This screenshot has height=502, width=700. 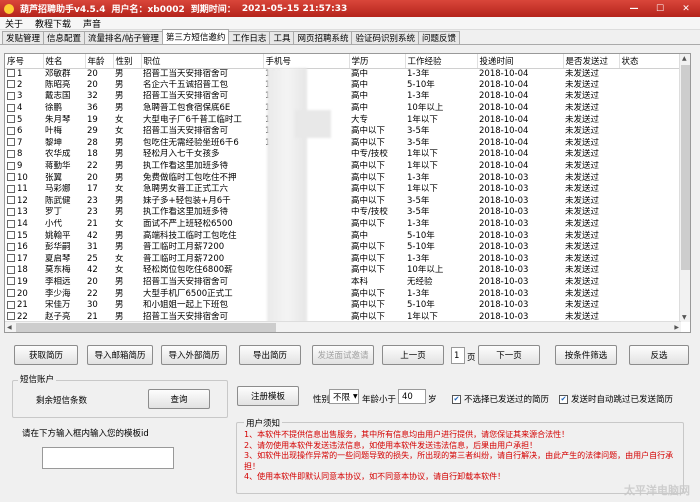 What do you see at coordinates (342, 132) in the screenshot?
I see `table-row: 6叶梅29女招普工当天安排宿舍可18高中以下3-5年2018-10-04未发送过` at bounding box center [342, 132].